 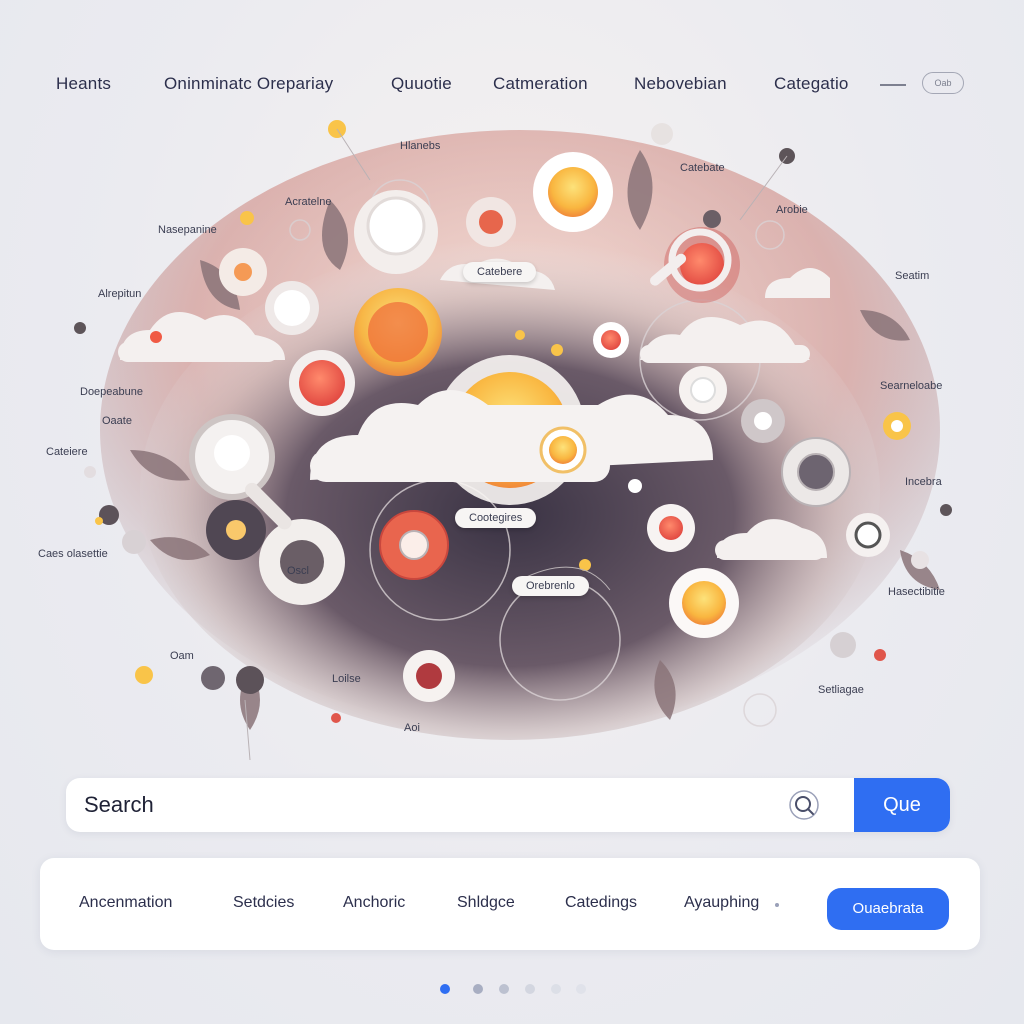 What do you see at coordinates (804, 805) in the screenshot?
I see `search-icon` at bounding box center [804, 805].